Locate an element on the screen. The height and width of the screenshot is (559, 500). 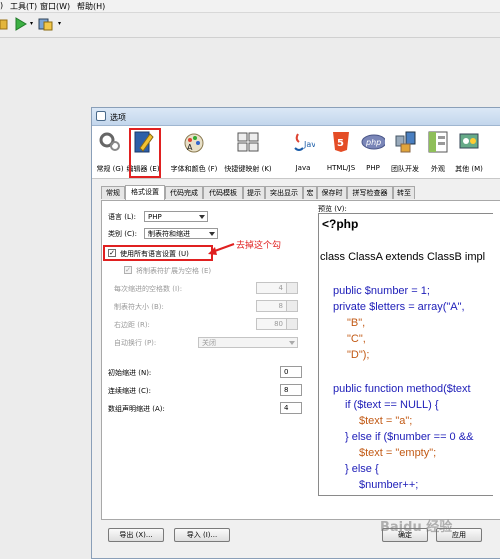
tab-on-save: 保存时 is located at coordinates (332, 192).